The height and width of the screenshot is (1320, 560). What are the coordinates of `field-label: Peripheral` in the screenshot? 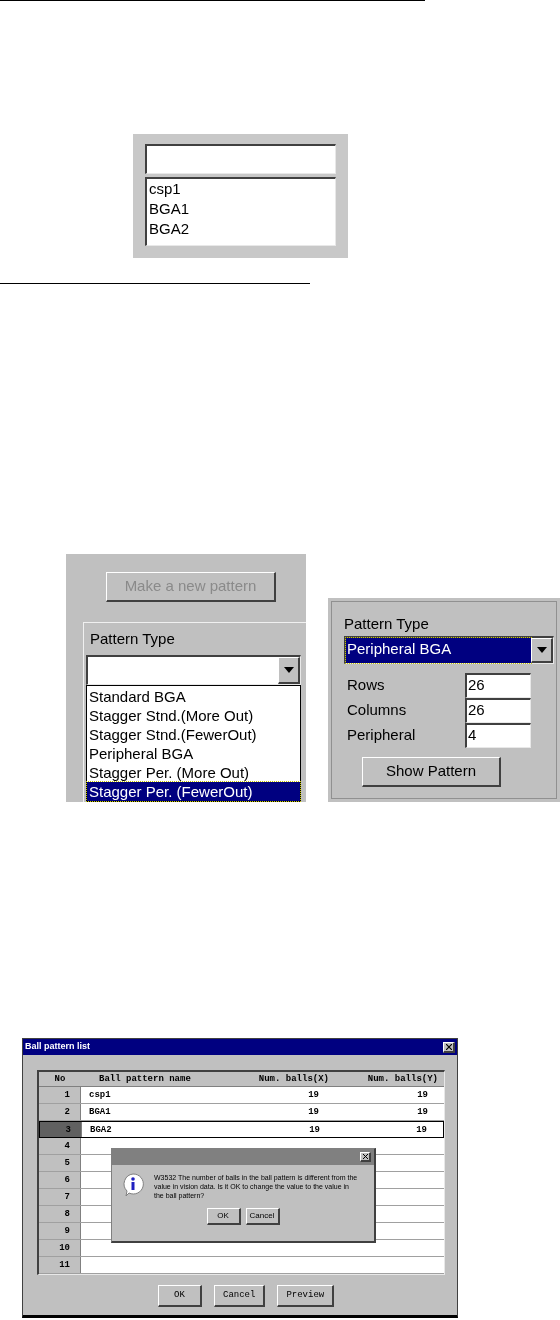 It's located at (382, 735).